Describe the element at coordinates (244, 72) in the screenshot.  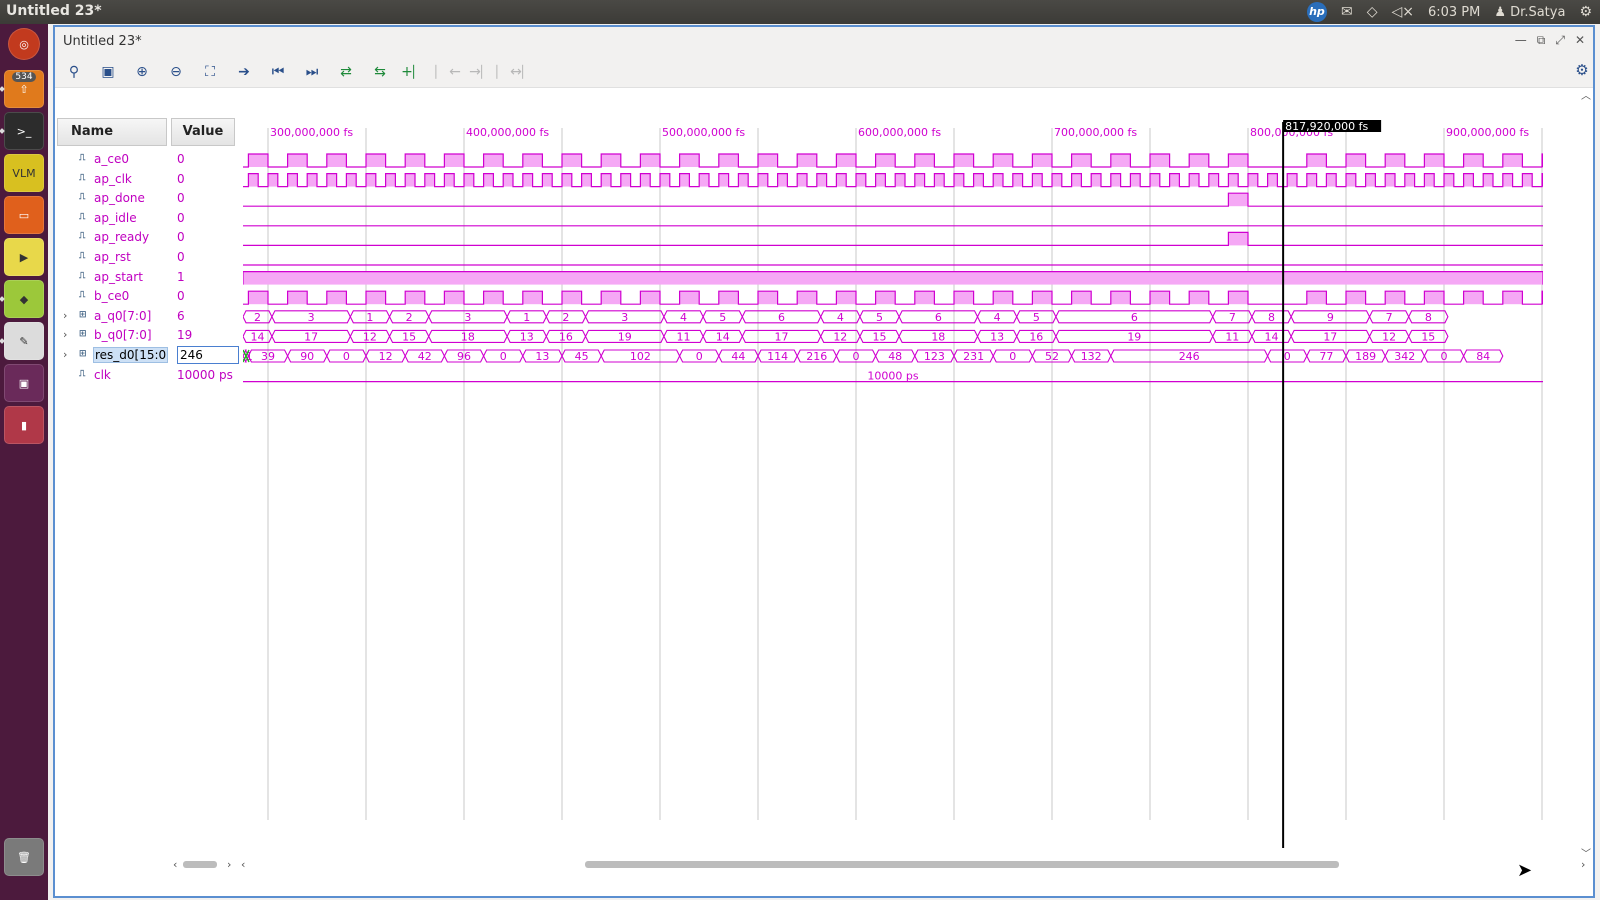
I see `go-to-cursor-icon: ➔` at that location.